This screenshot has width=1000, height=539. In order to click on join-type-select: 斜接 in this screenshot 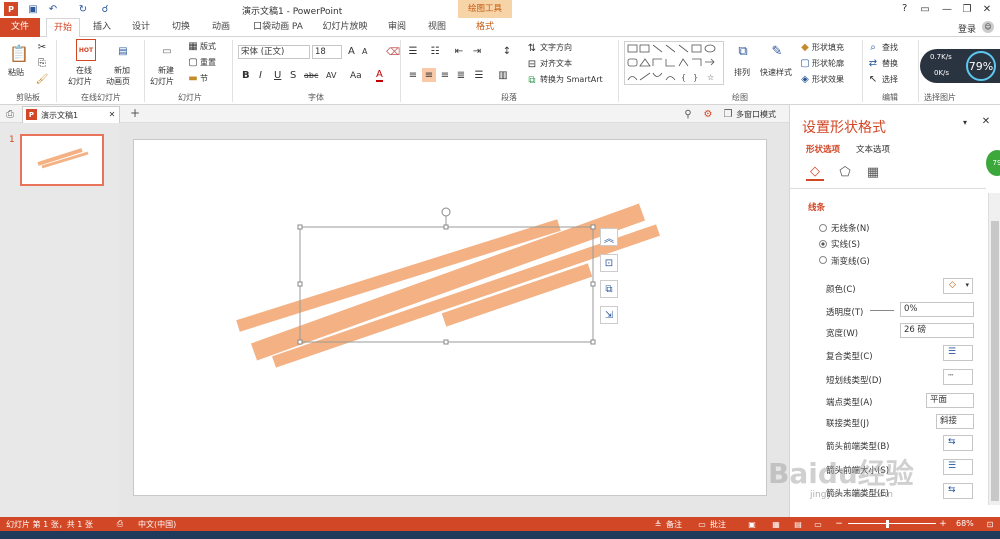, I will do `click(955, 421)`.